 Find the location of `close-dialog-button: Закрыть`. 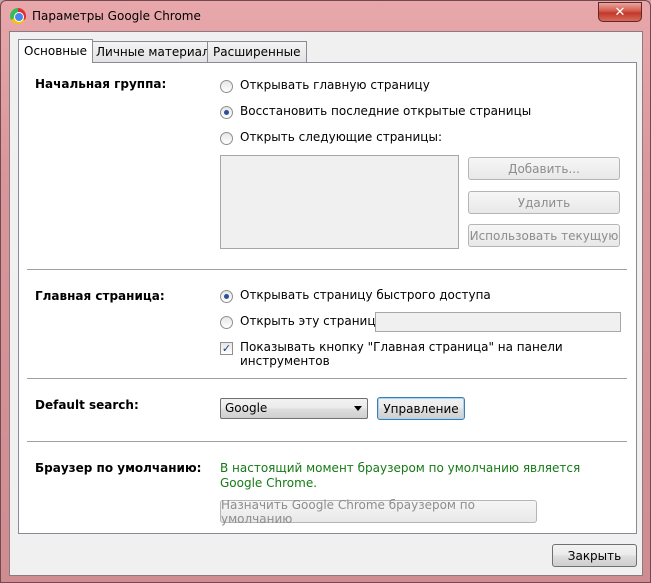

close-dialog-button: Закрыть is located at coordinates (594, 555).